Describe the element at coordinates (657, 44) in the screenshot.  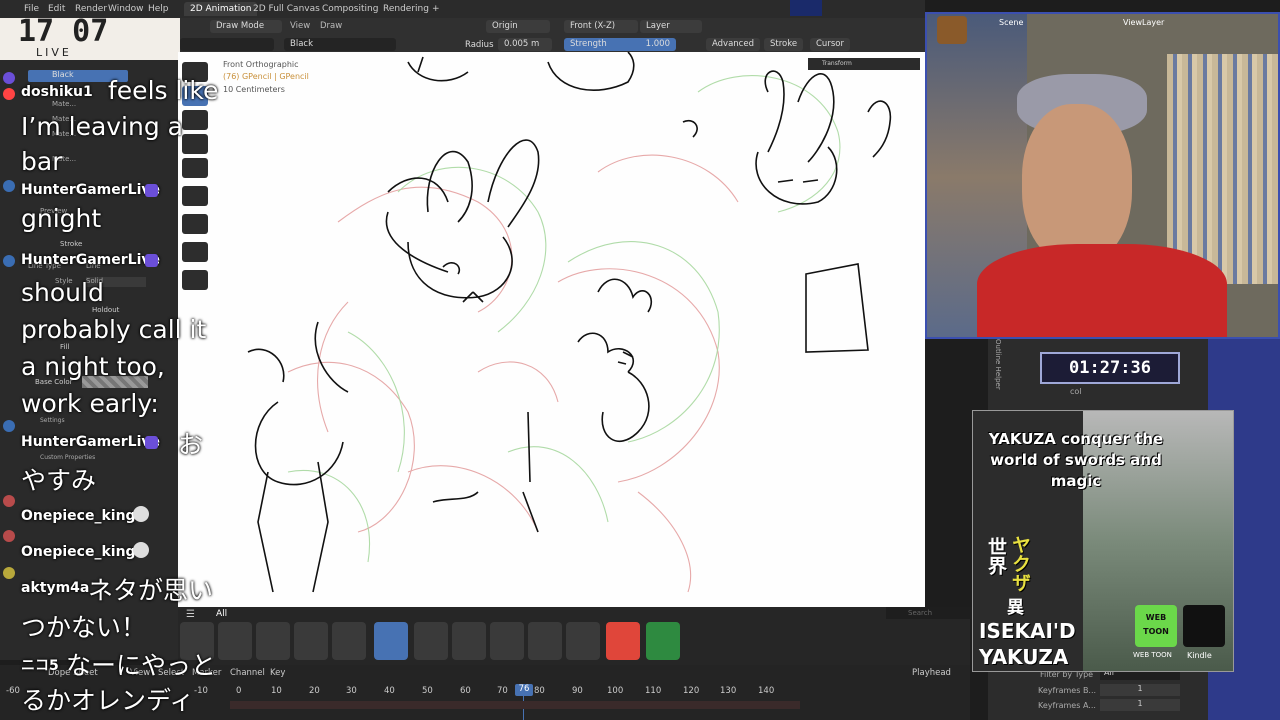
I see `strength-value: 1.000` at that location.